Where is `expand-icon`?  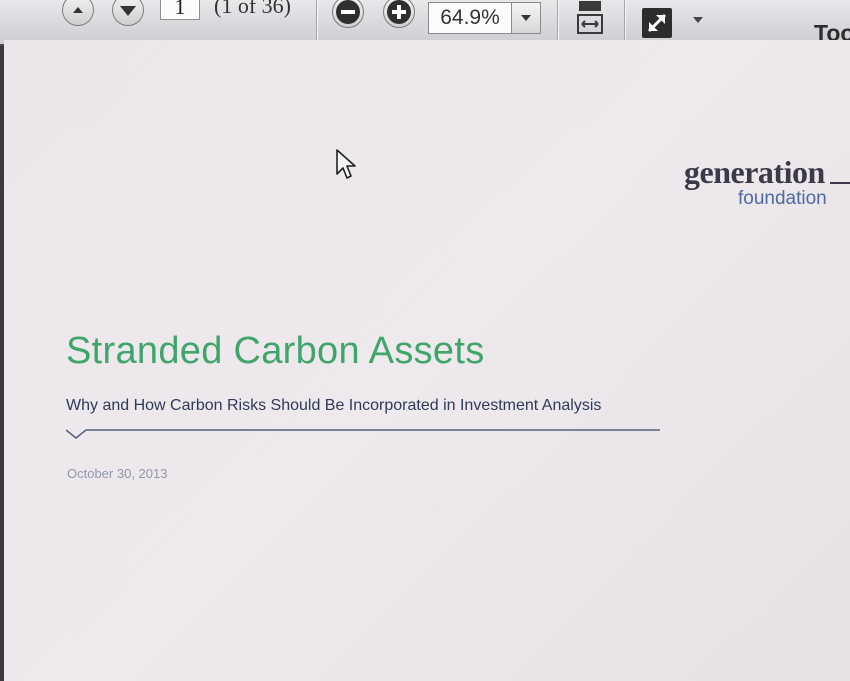
expand-icon is located at coordinates (657, 23).